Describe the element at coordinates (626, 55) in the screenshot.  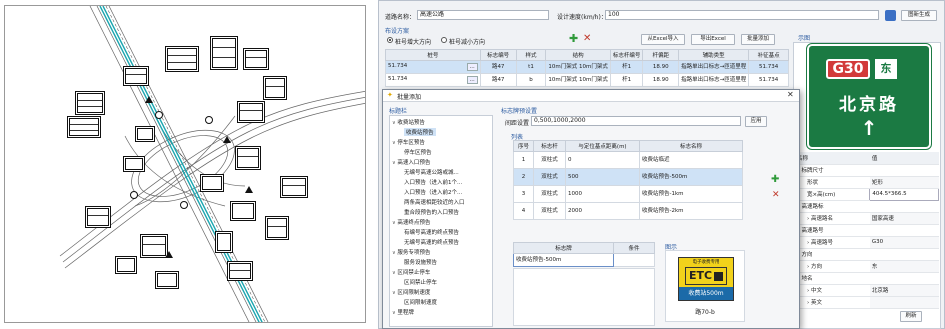
I see `col-header: 标志杆编号` at that location.